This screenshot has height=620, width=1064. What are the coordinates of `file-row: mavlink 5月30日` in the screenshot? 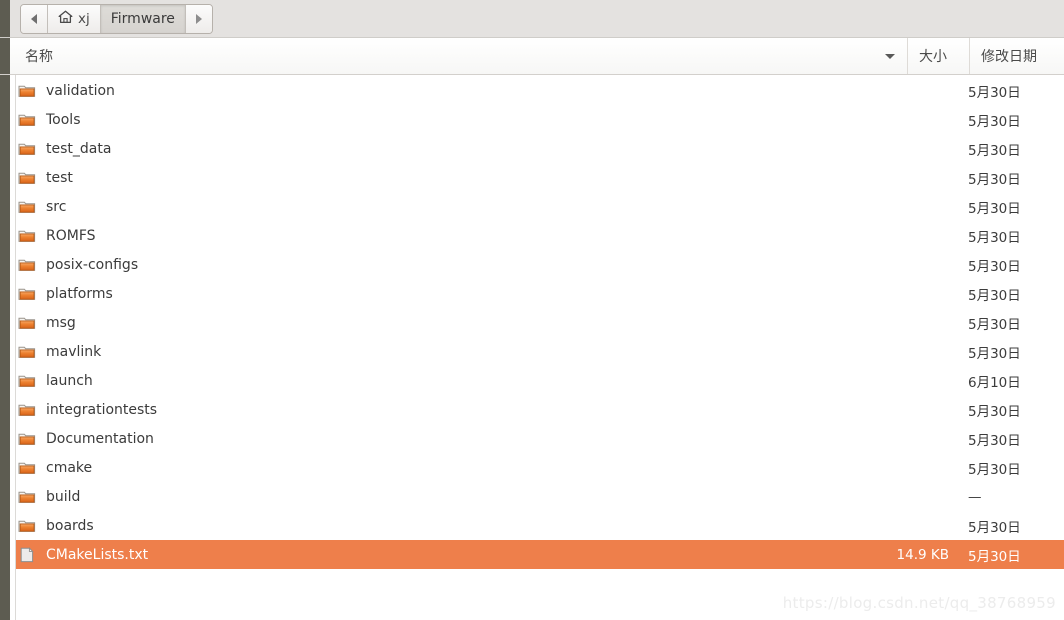 It's located at (540, 351).